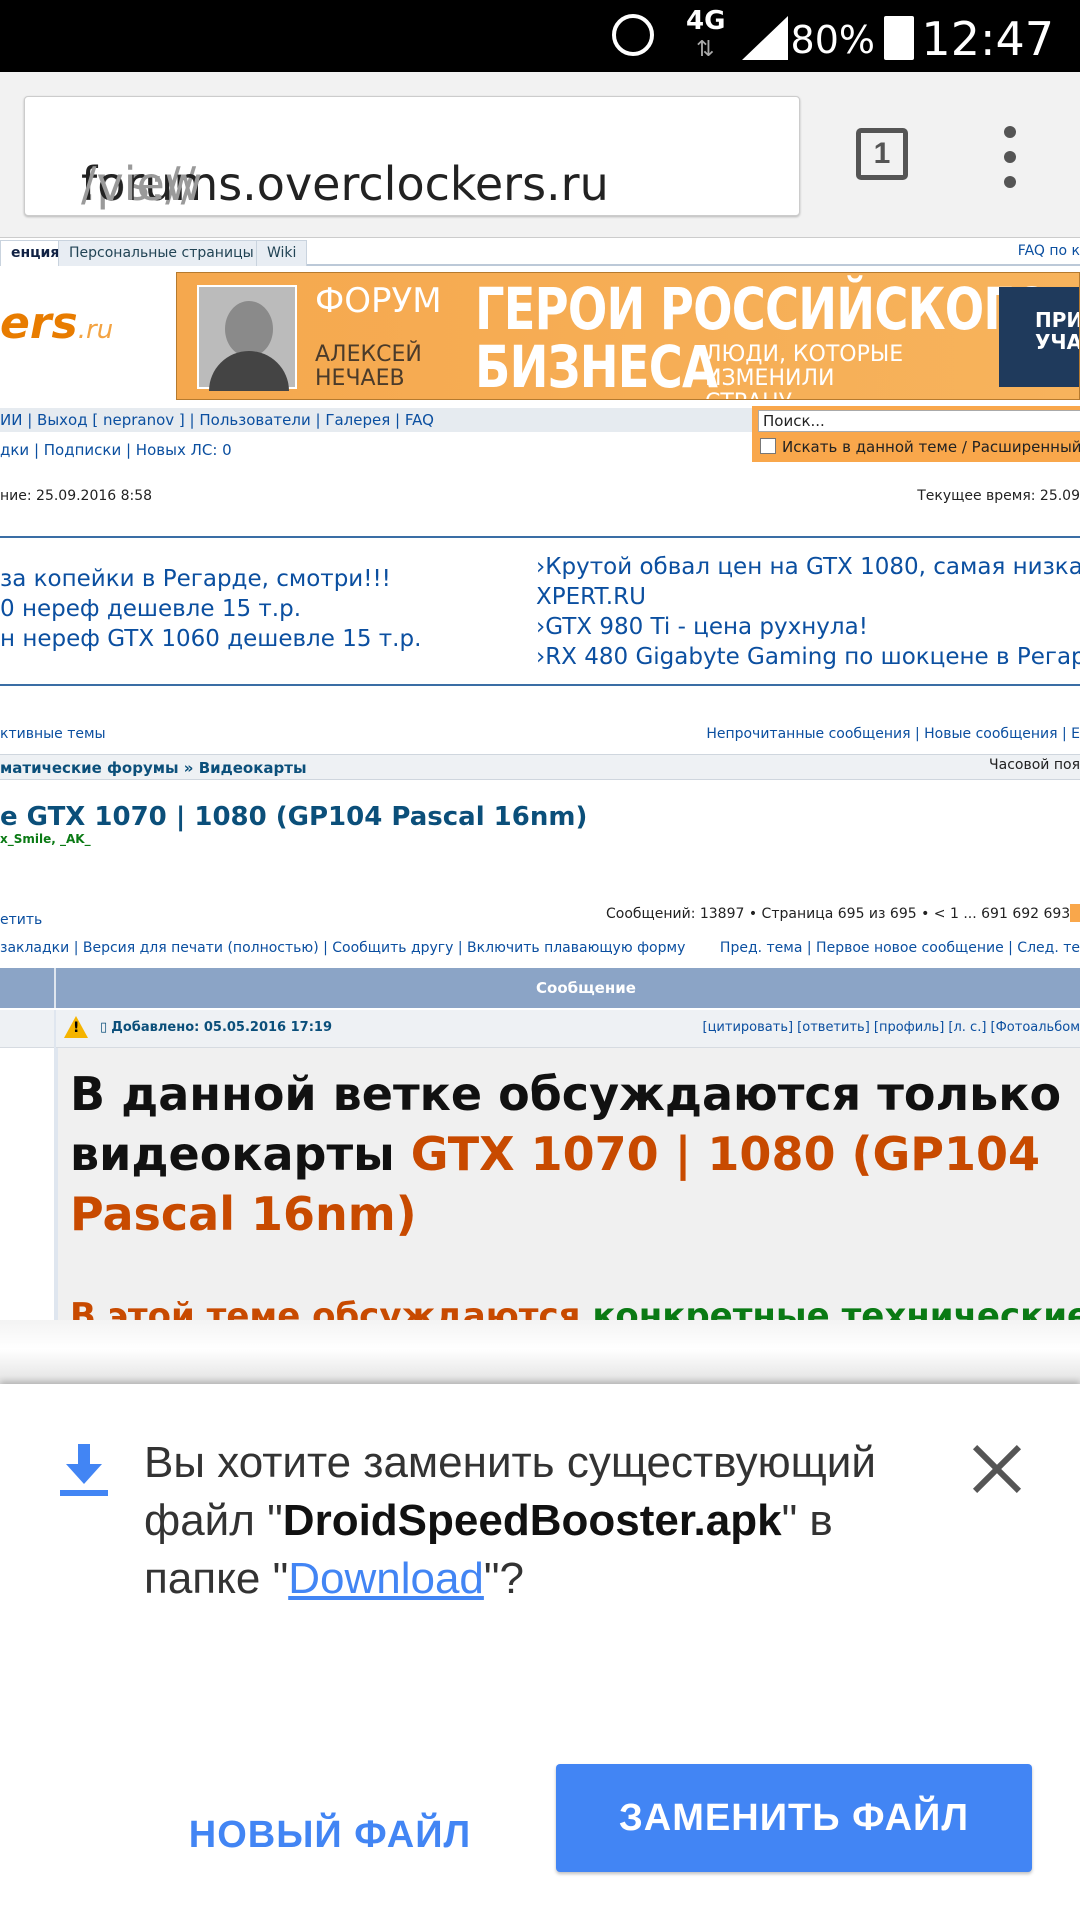  I want to click on download-icon, so click(84, 1472).